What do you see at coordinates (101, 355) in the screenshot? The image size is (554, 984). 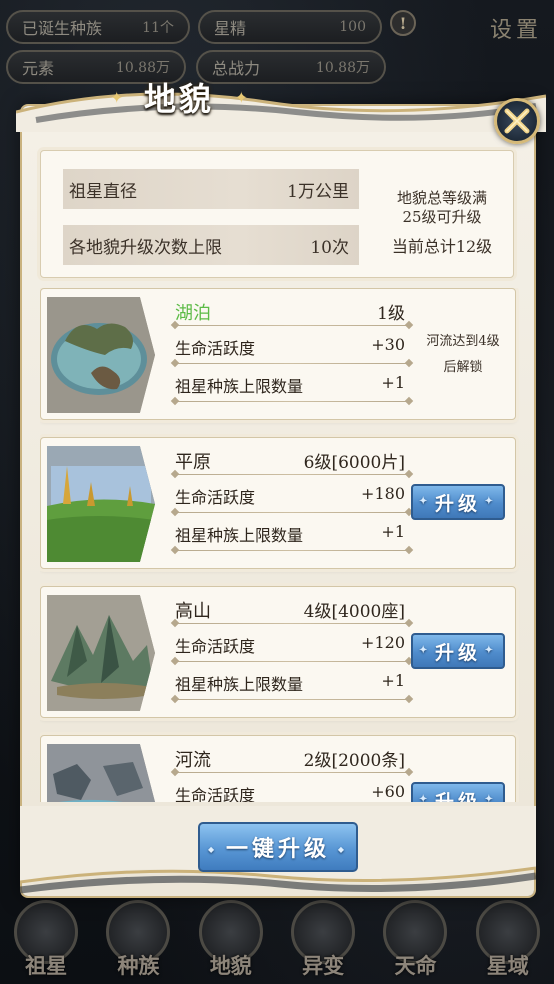 I see `lake-image` at bounding box center [101, 355].